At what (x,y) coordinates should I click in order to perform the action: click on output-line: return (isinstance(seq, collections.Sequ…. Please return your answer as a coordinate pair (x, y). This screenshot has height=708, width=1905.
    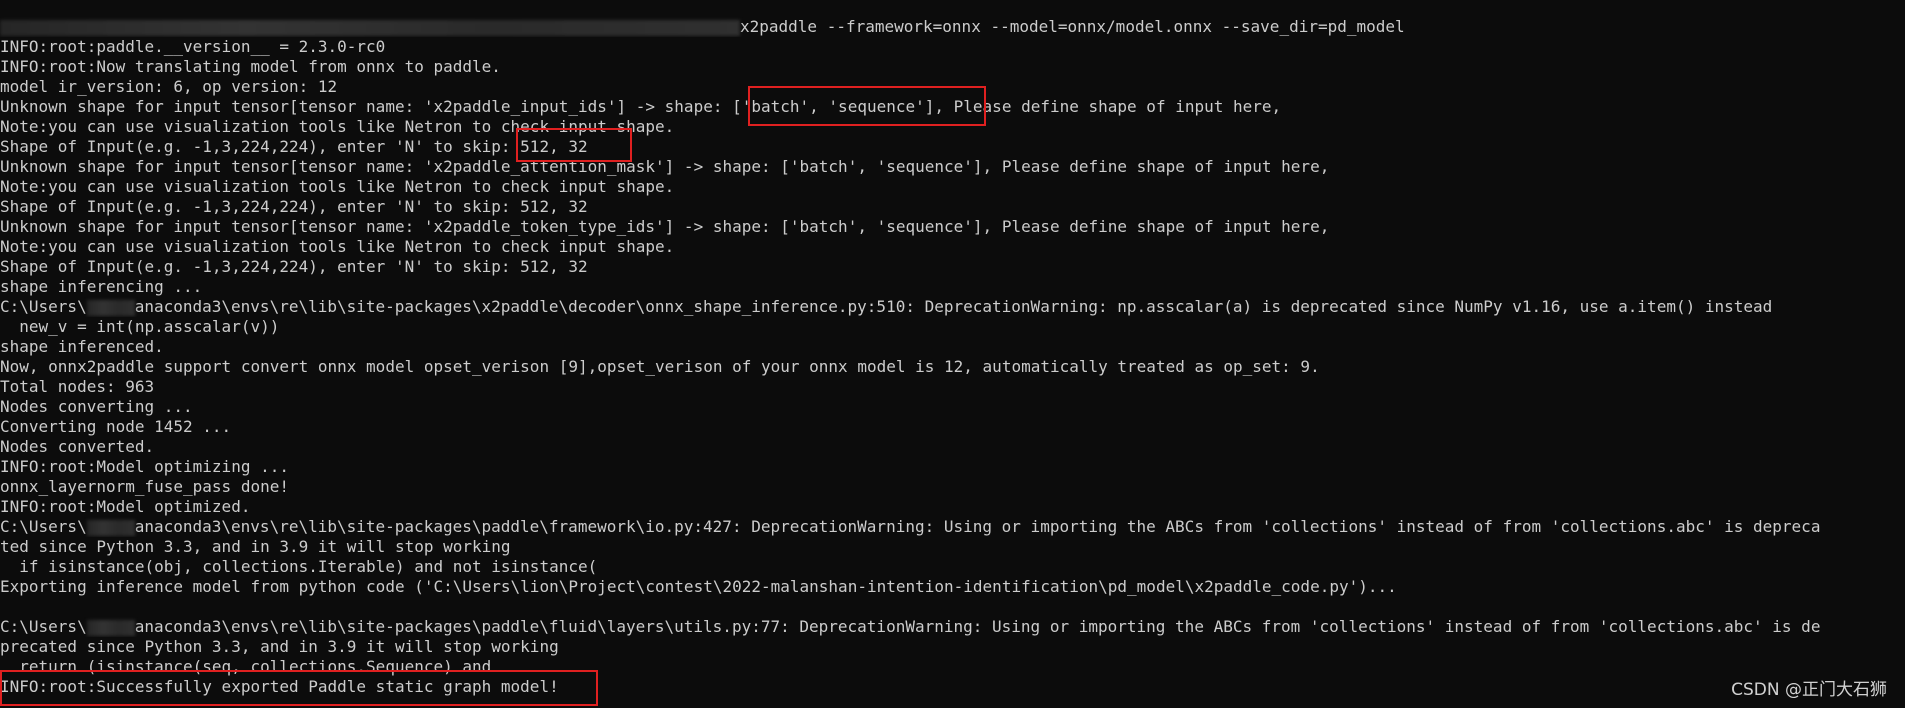
    Looking at the image, I should click on (246, 666).